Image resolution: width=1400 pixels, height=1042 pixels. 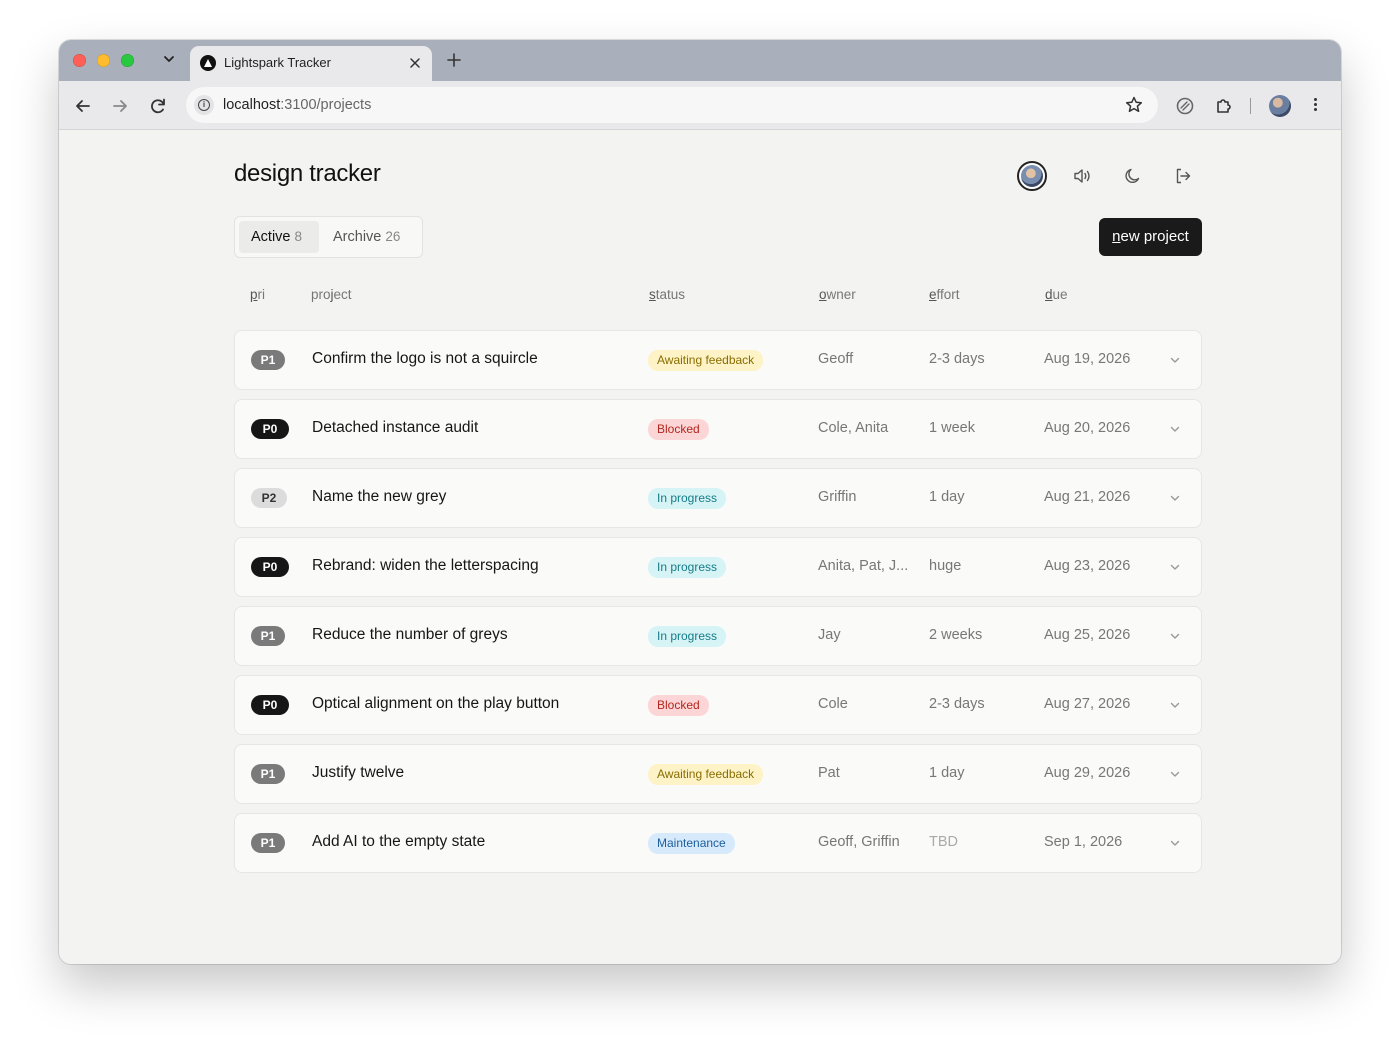 I want to click on moon-icon, so click(x=1133, y=176).